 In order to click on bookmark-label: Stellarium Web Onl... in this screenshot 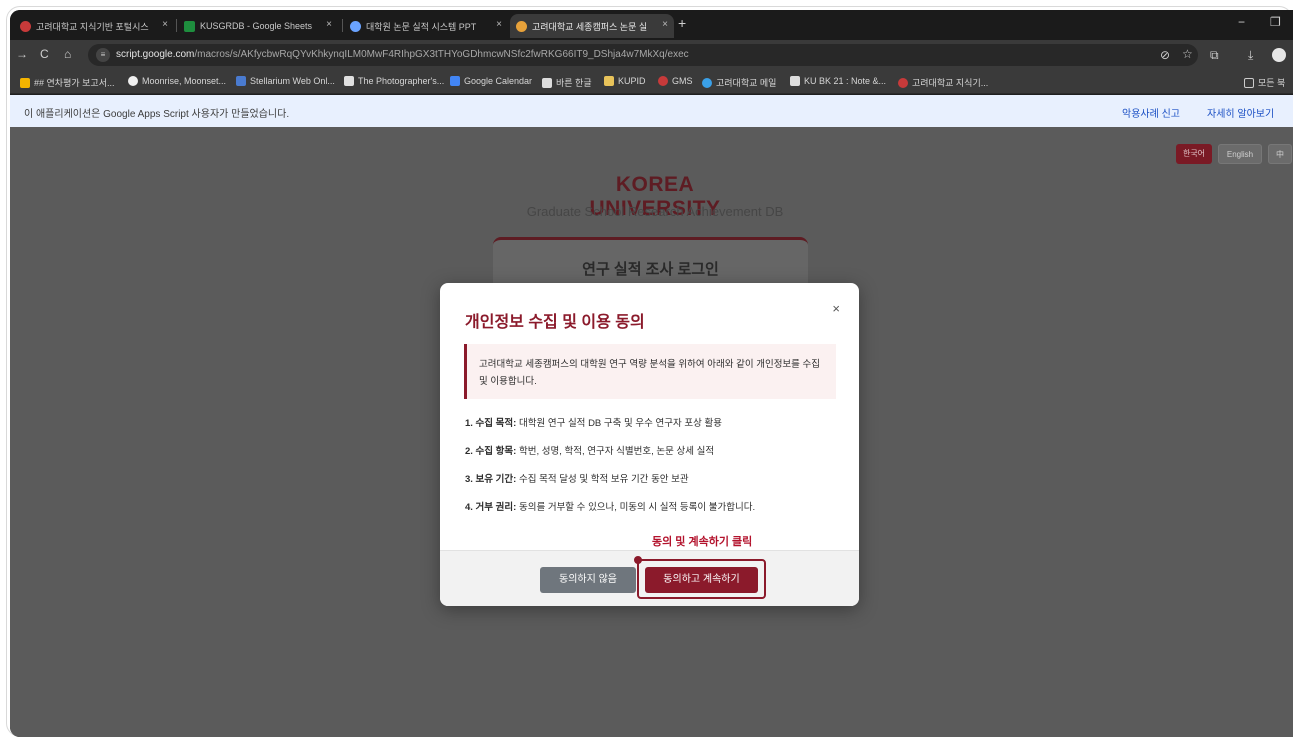, I will do `click(292, 81)`.